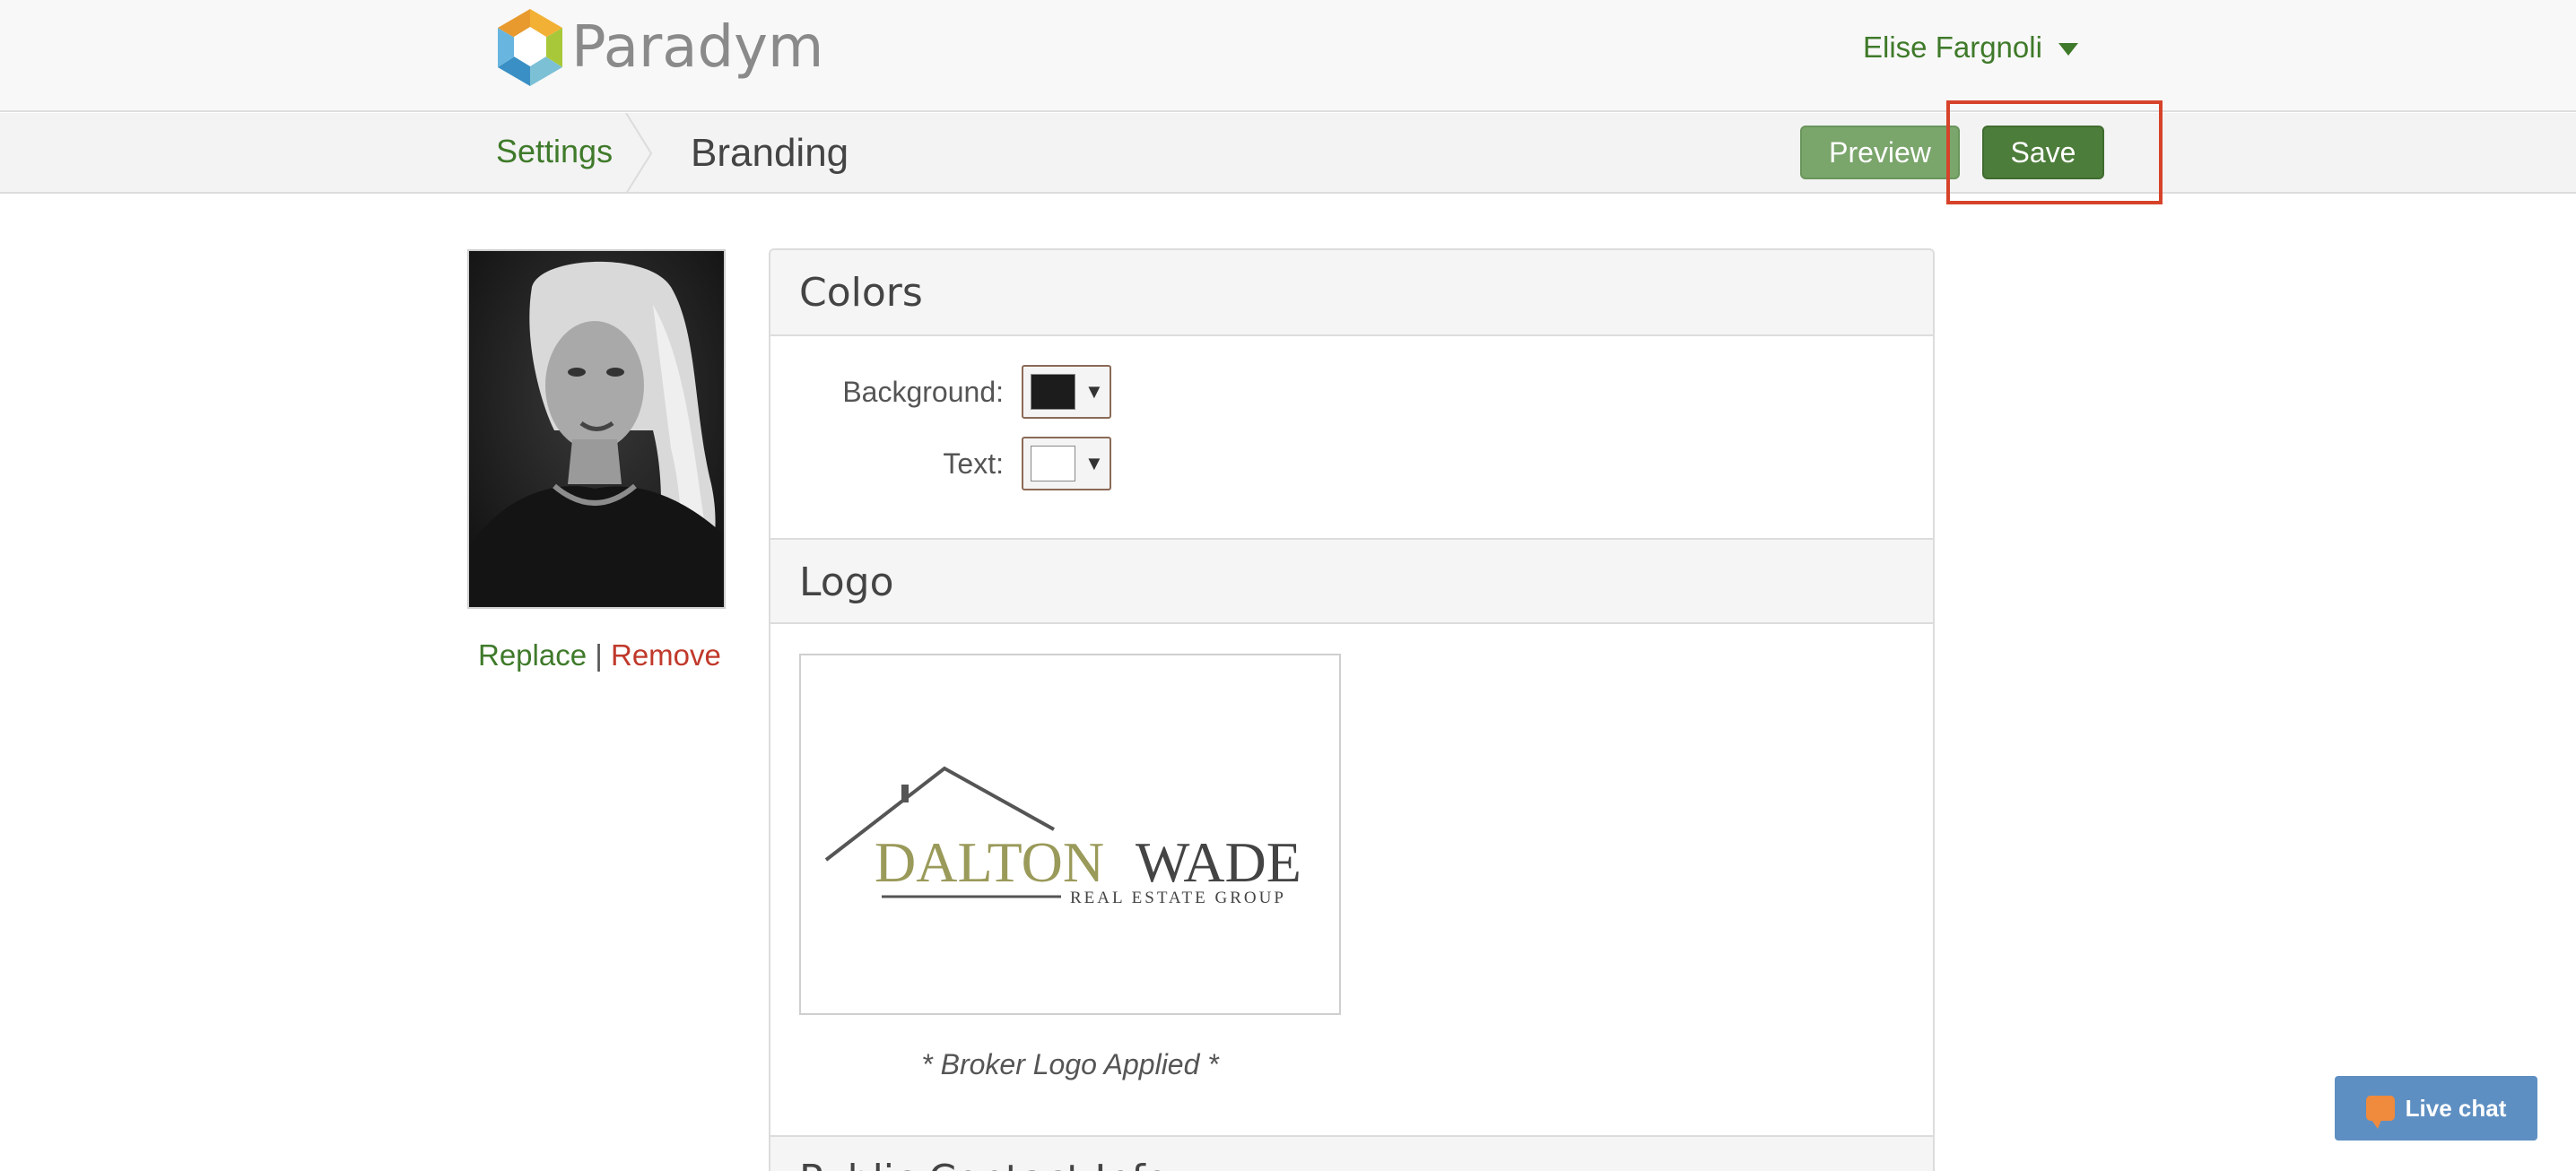 This screenshot has width=2576, height=1171. What do you see at coordinates (940, 463) in the screenshot?
I see `text-color-row: Text: ▼` at bounding box center [940, 463].